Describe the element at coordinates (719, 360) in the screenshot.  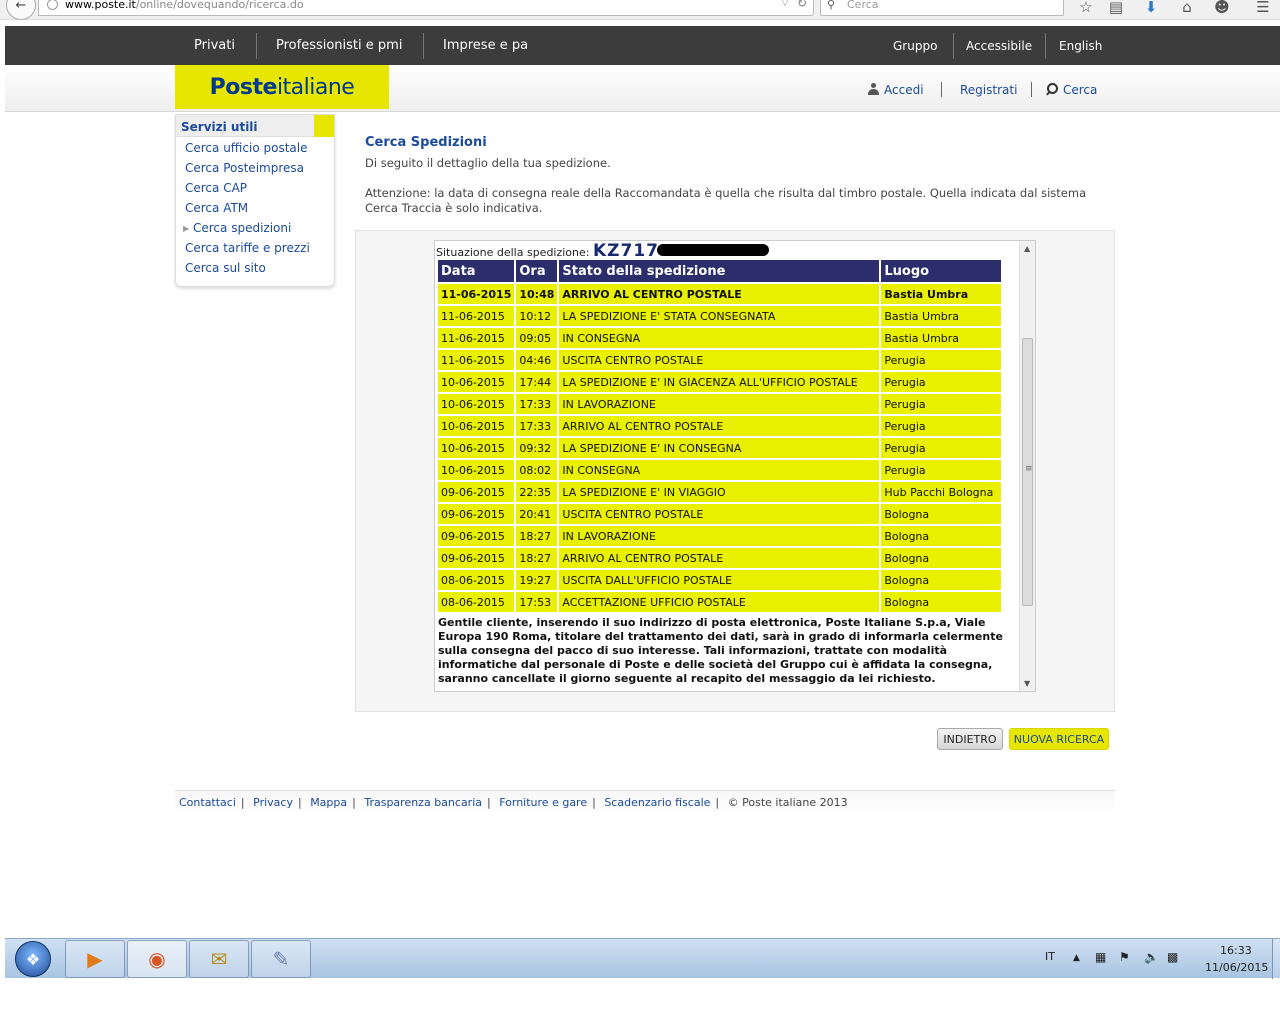
I see `cell-stato: USCITA CENTRO POSTALE` at that location.